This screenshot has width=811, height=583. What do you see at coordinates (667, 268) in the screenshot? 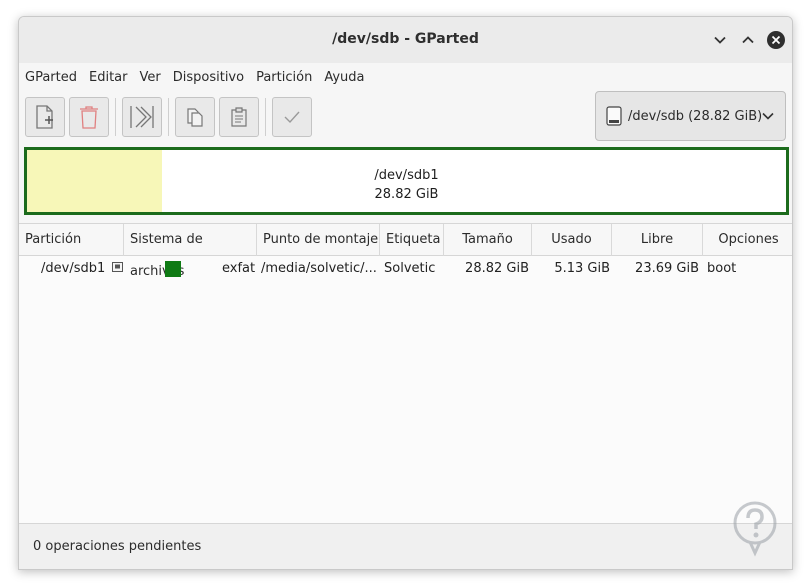
I see `cell-free: 23.69 GiB` at bounding box center [667, 268].